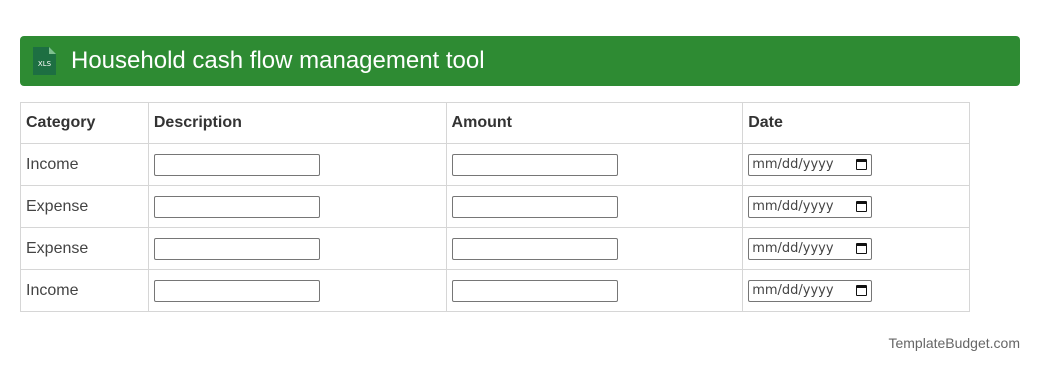  Describe the element at coordinates (594, 123) in the screenshot. I see `column-header-amount: Amount` at that location.